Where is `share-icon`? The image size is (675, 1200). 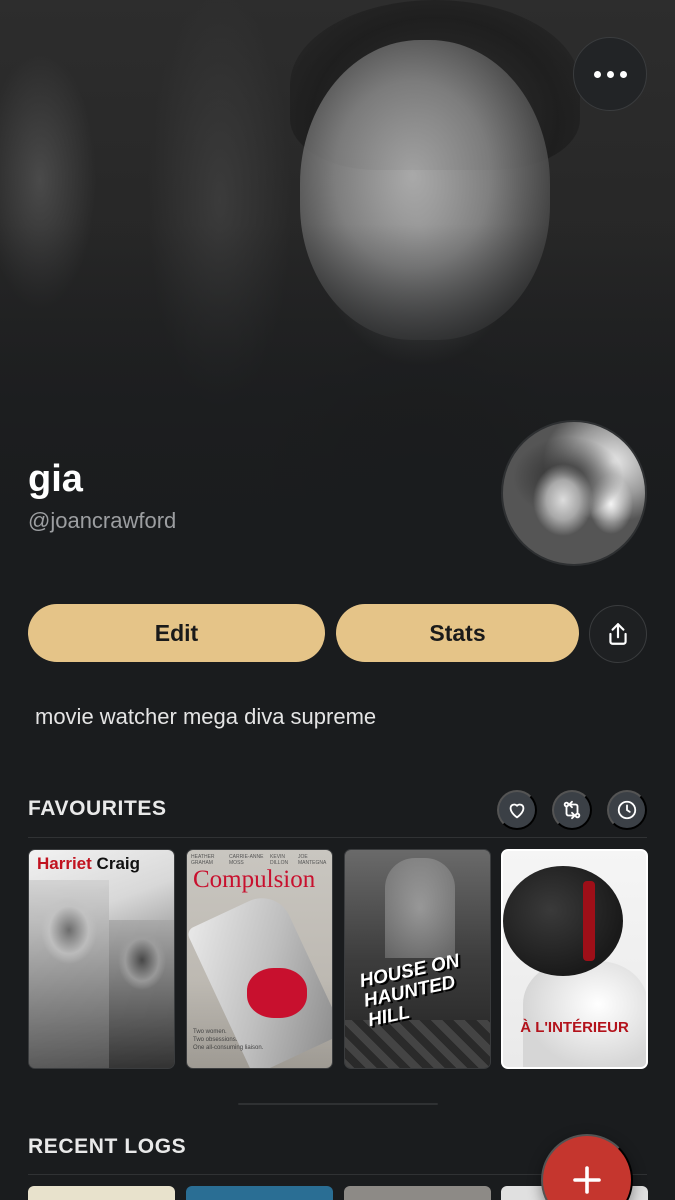 share-icon is located at coordinates (618, 634).